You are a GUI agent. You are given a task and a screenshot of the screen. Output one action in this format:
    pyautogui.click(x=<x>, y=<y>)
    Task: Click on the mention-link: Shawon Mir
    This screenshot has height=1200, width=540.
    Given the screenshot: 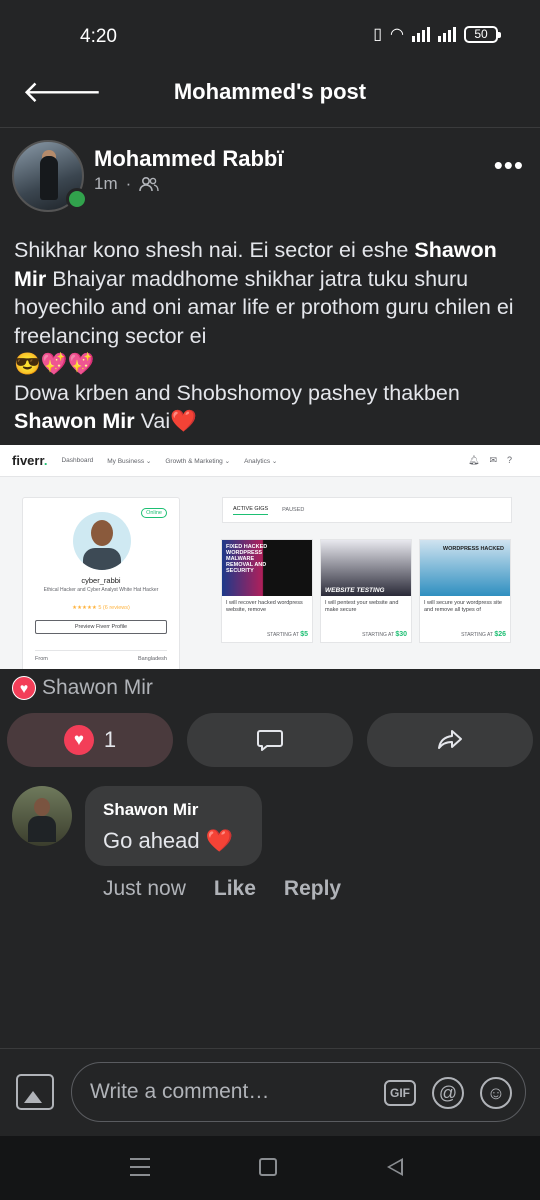 What is the action you would take?
    pyautogui.click(x=74, y=421)
    